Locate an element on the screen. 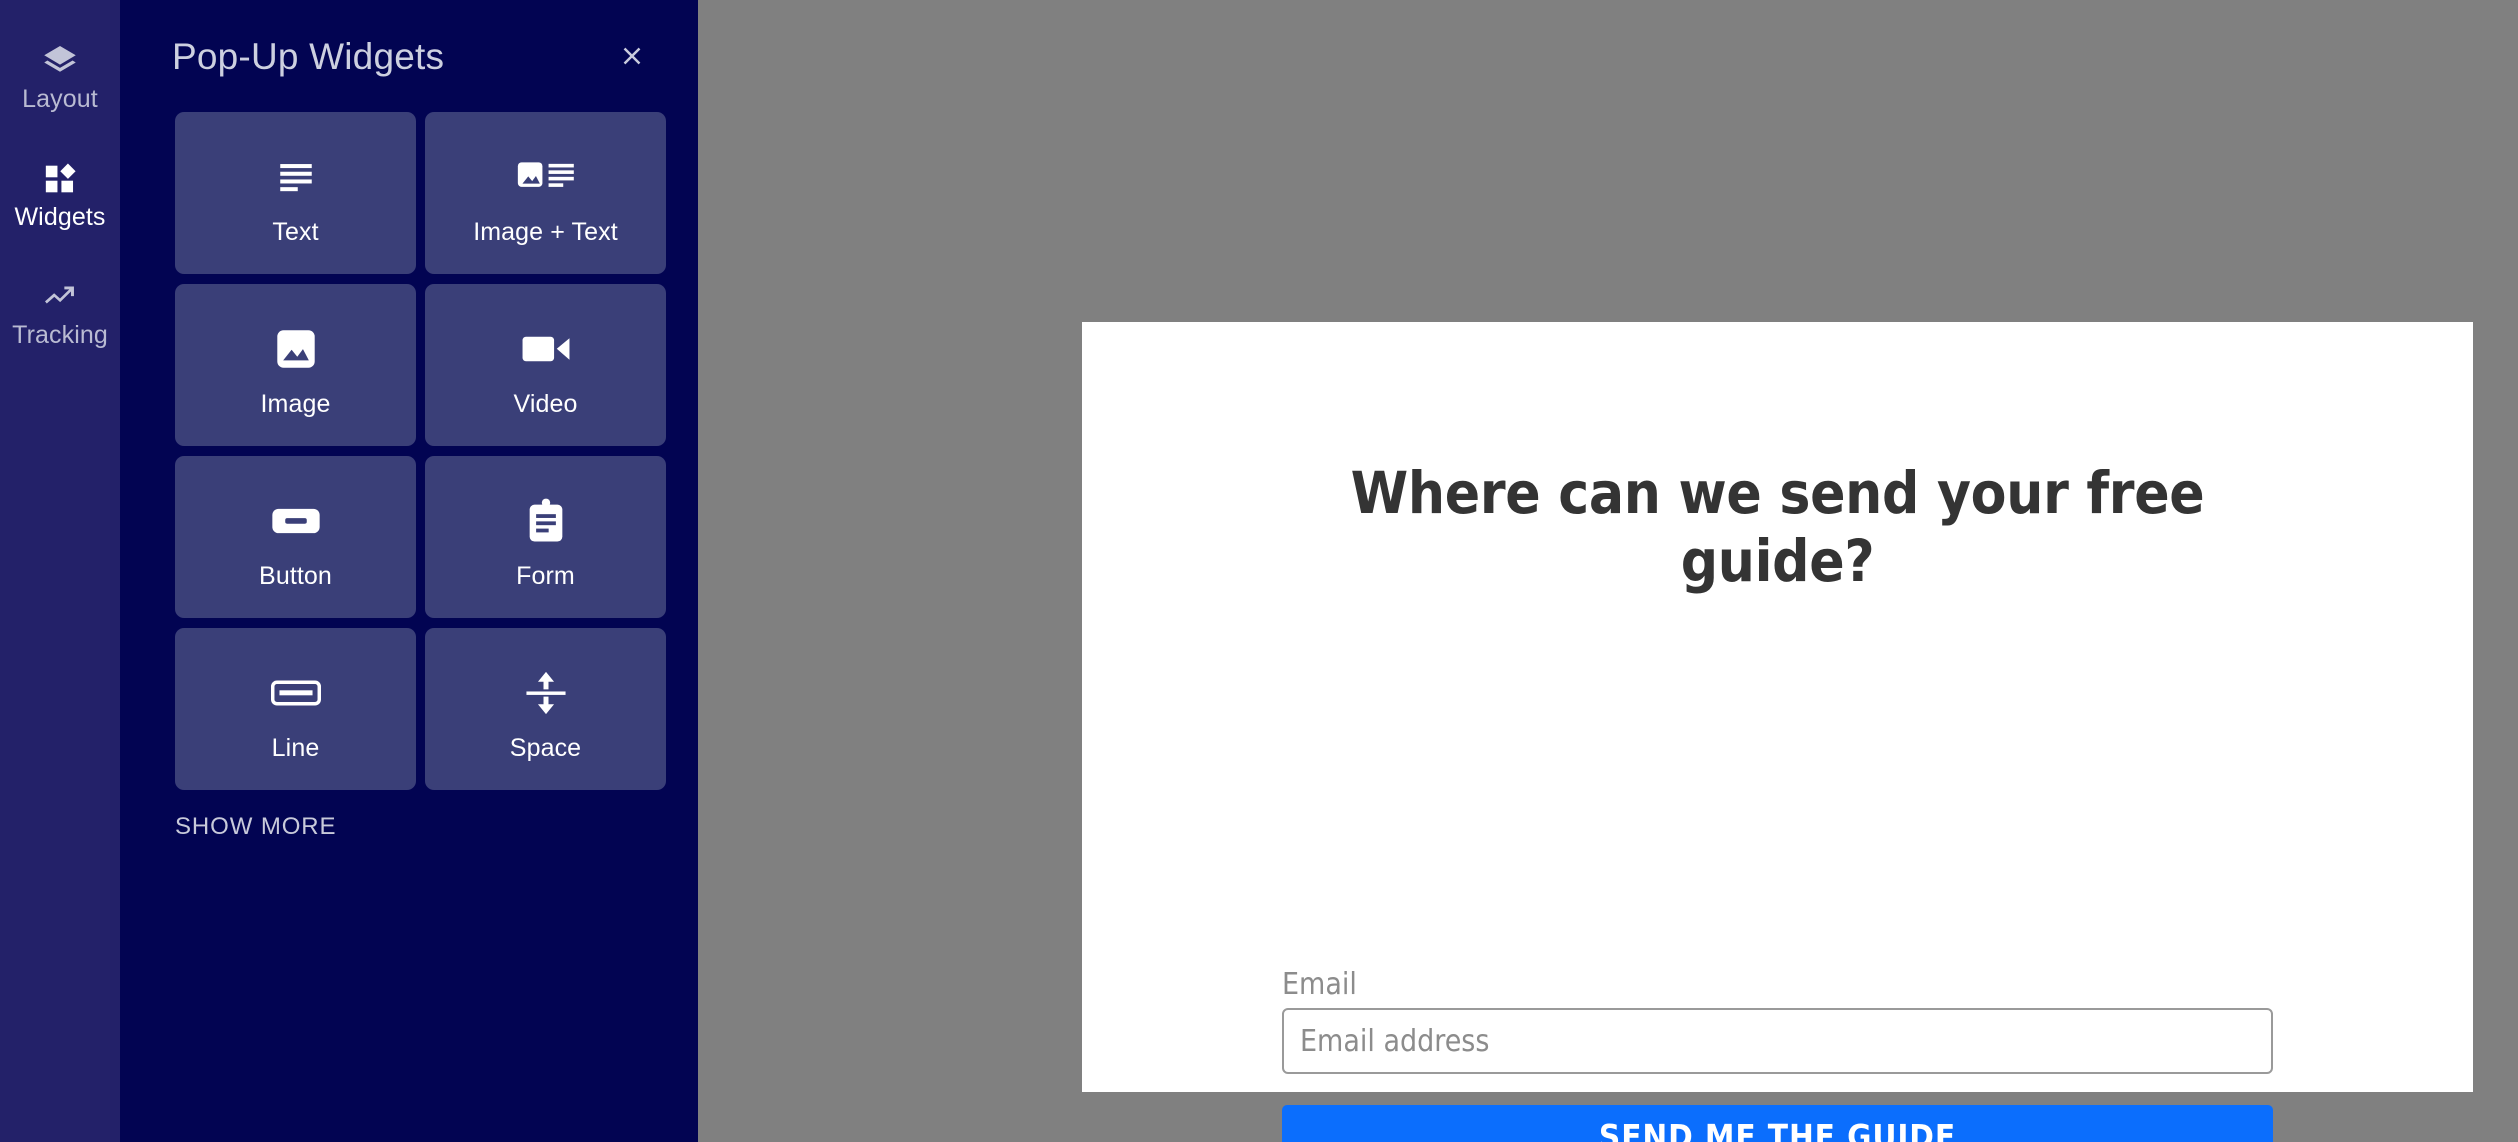 The image size is (2518, 1142). send-me-the-guide-button: SEND ME THE GUIDE is located at coordinates (1777, 1123).